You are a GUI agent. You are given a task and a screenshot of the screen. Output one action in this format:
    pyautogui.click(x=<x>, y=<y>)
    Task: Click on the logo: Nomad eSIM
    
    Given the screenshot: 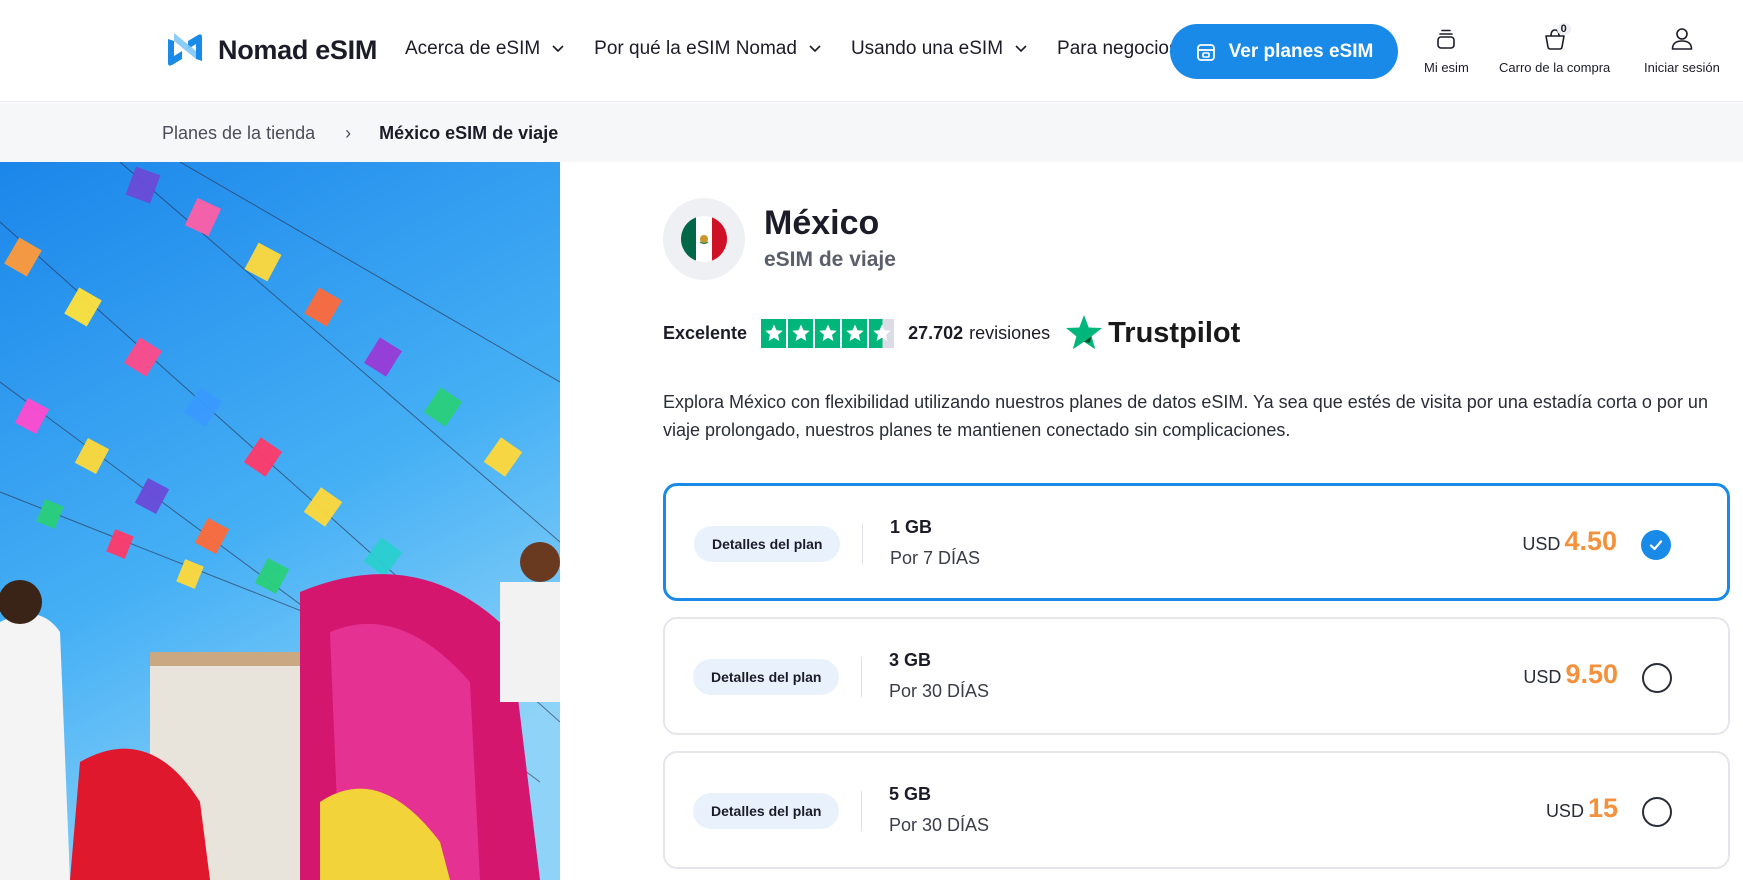 What is the action you would take?
    pyautogui.click(x=269, y=50)
    